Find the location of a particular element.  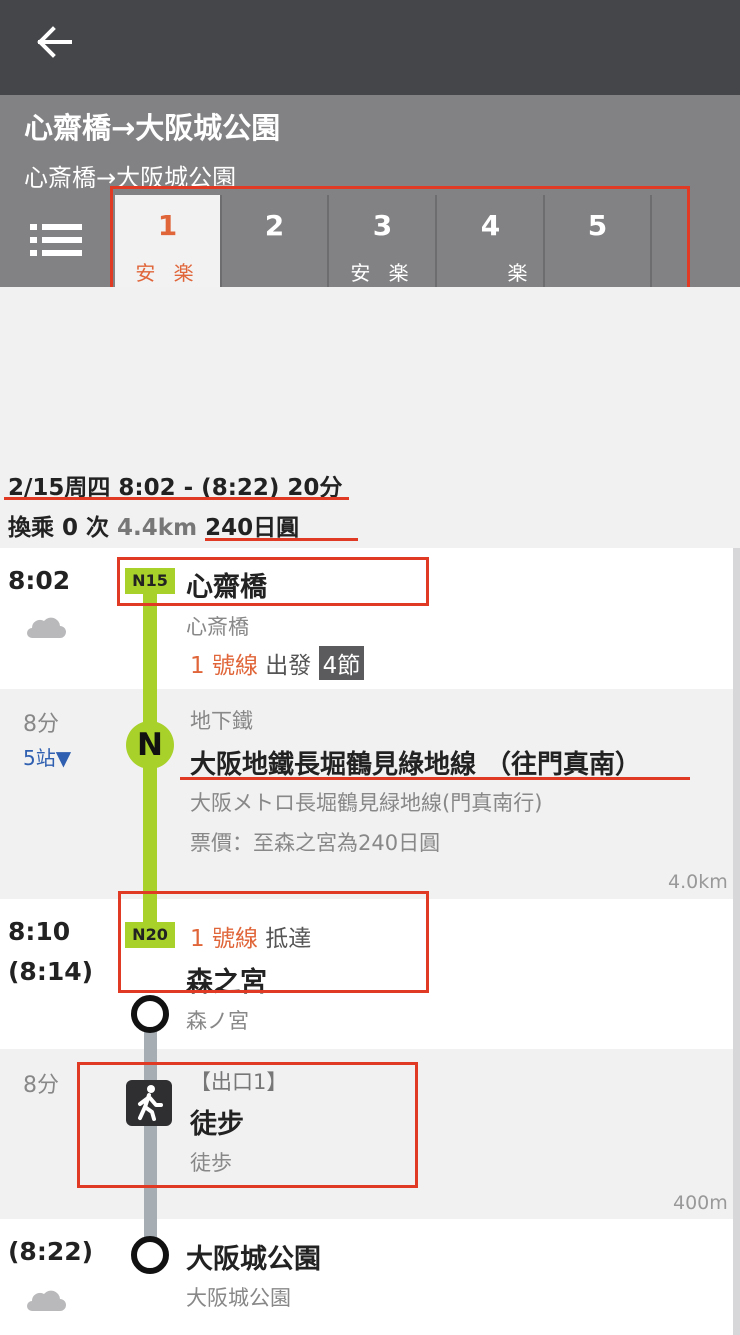

annotation-underline-fare is located at coordinates (281, 539).